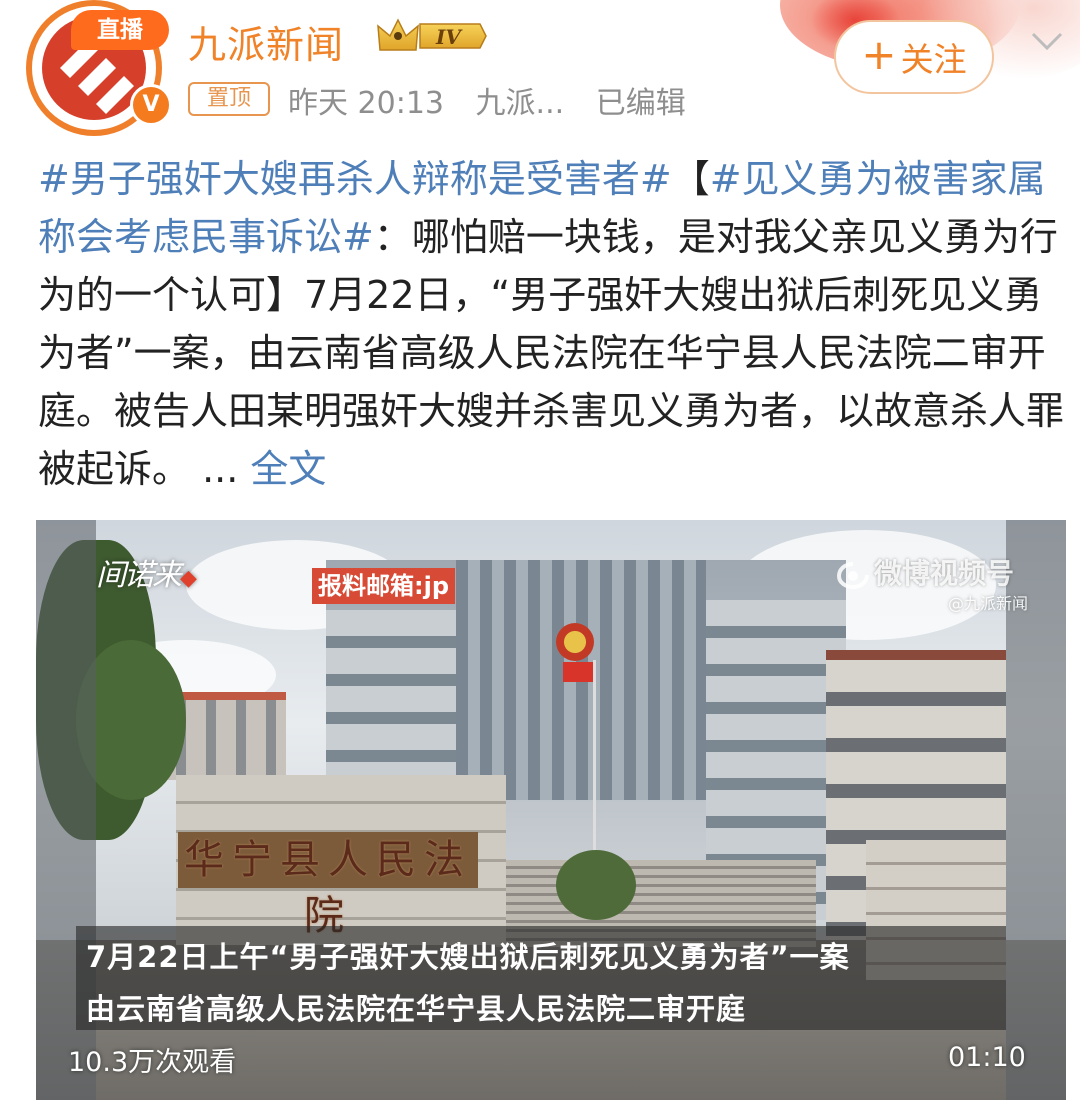 This screenshot has width=1080, height=1100. What do you see at coordinates (449, 37) in the screenshot?
I see `level-label: IV` at bounding box center [449, 37].